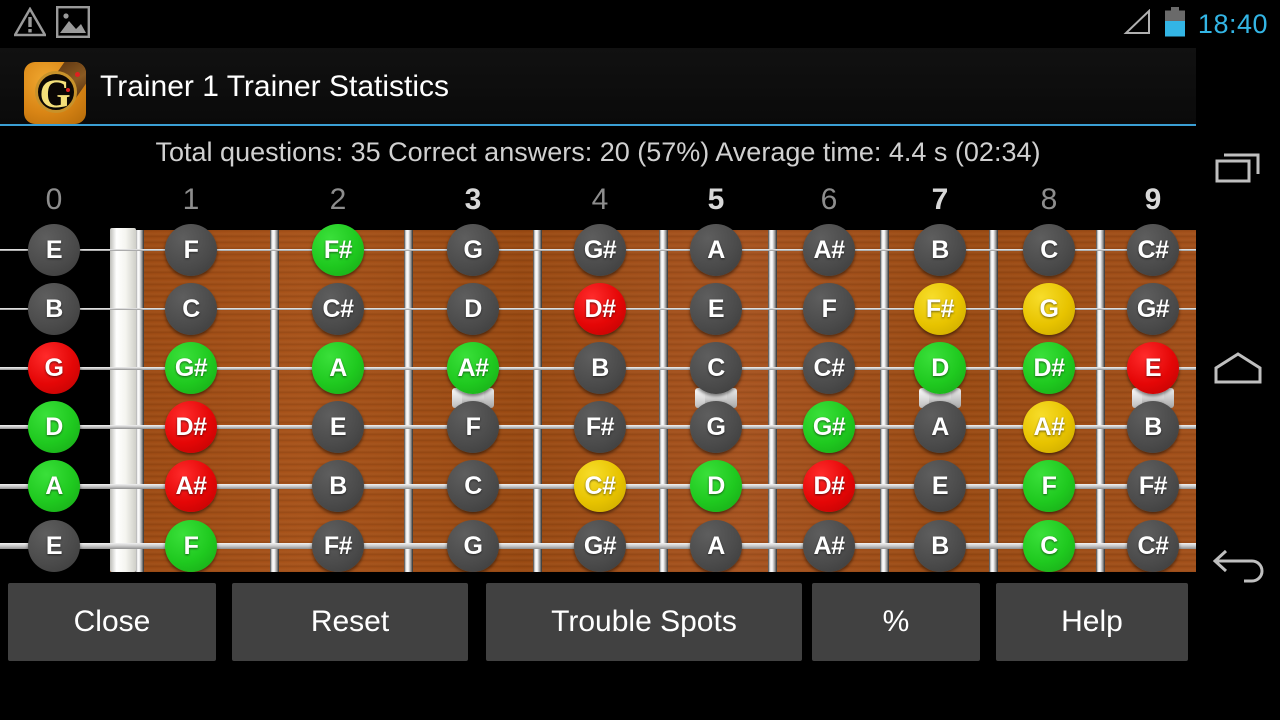 The width and height of the screenshot is (1280, 720). Describe the element at coordinates (600, 199) in the screenshot. I see `fret-number-4: 4` at that location.